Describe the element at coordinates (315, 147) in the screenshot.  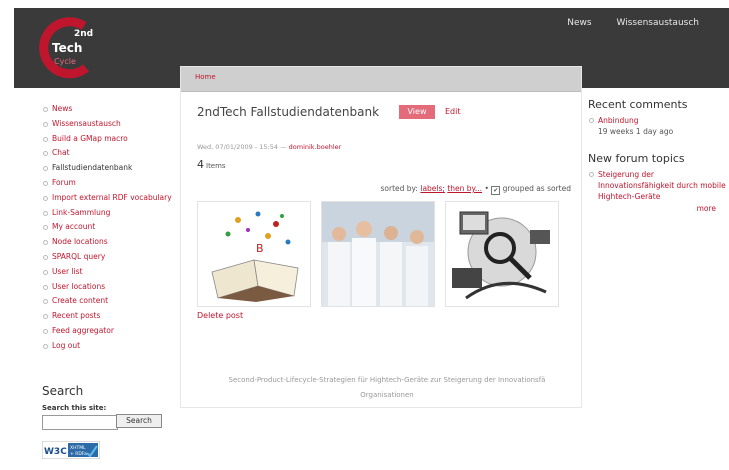
I see `post-author-link: dominik.boehler` at that location.